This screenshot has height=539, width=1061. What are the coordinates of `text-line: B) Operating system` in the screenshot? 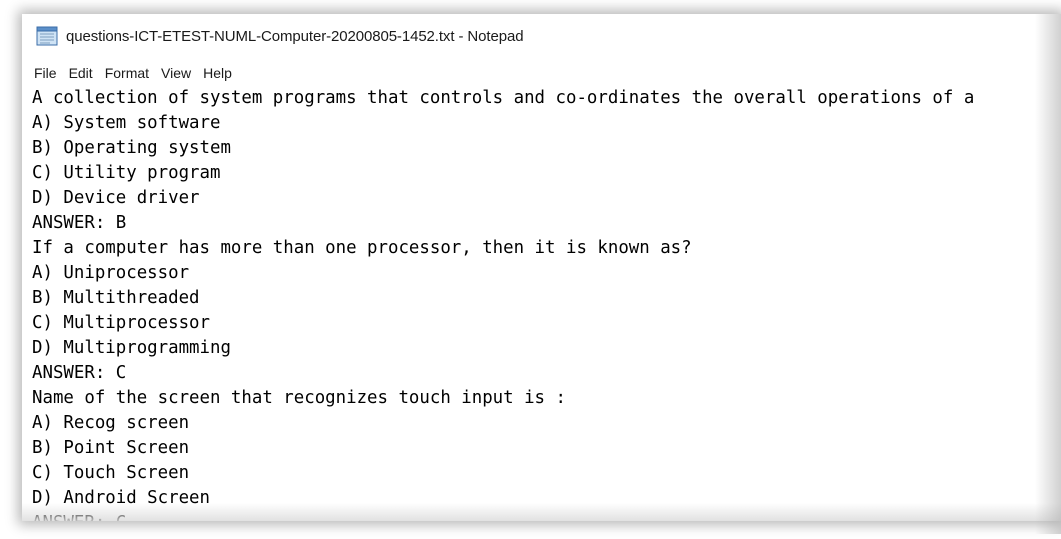 It's located at (131, 148).